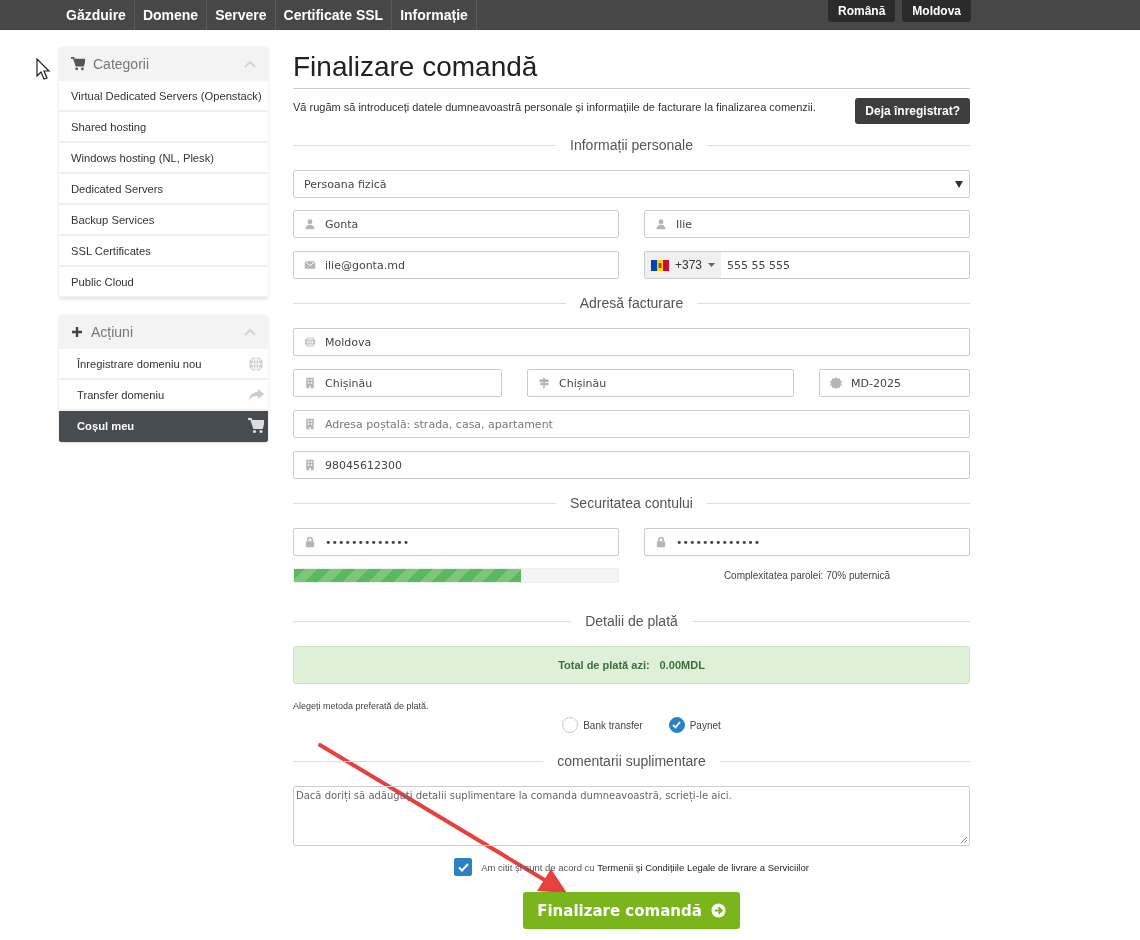 This screenshot has height=940, width=1140. Describe the element at coordinates (163, 282) in the screenshot. I see `sidebar-item: Public Cloud` at that location.